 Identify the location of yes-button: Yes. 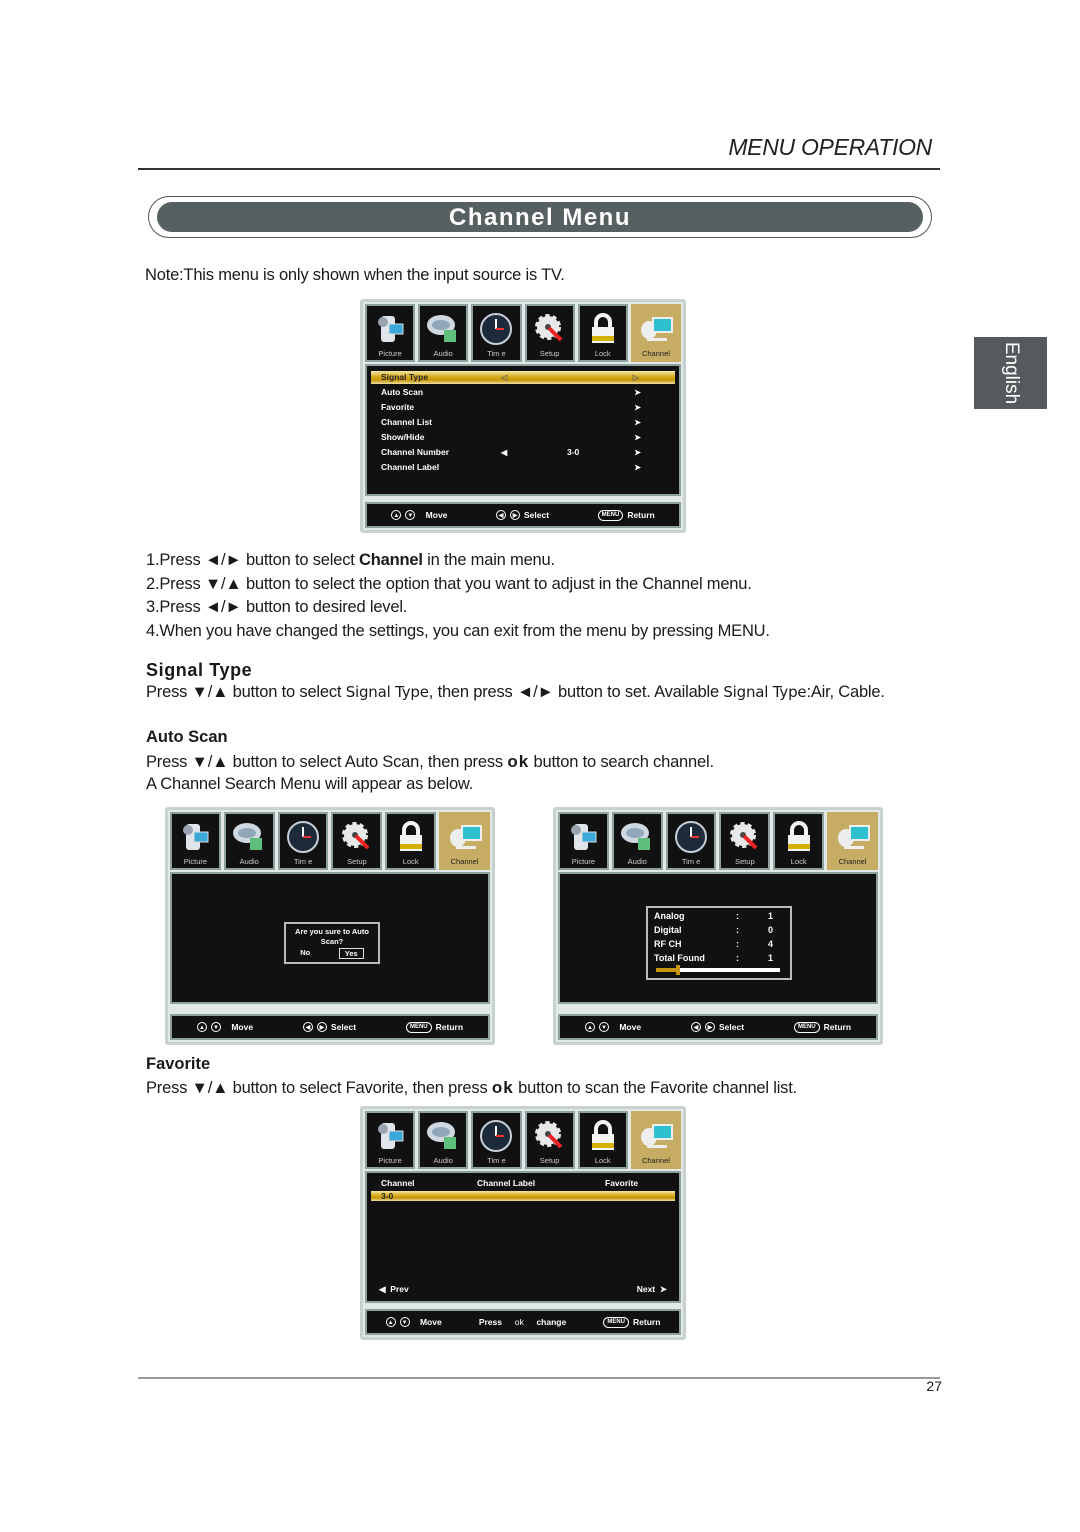
(351, 953).